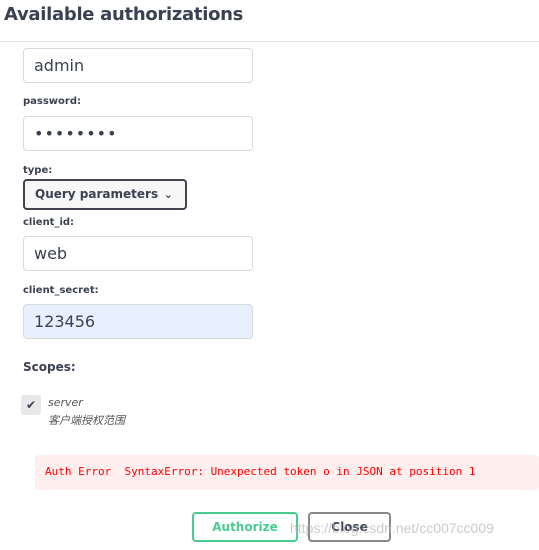 The height and width of the screenshot is (550, 539). What do you see at coordinates (392, 528) in the screenshot?
I see `watermark: https://blog.csdn.net/cc007cc009` at bounding box center [392, 528].